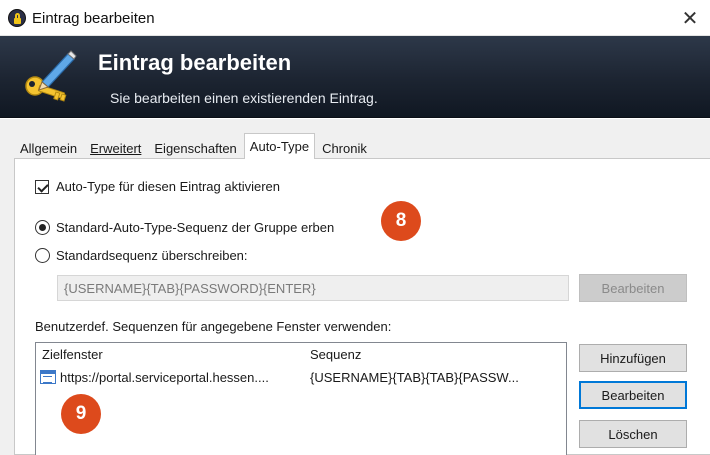 The width and height of the screenshot is (710, 455). Describe the element at coordinates (633, 288) in the screenshot. I see `edit-default-sequence-button: Bearbeiten` at that location.